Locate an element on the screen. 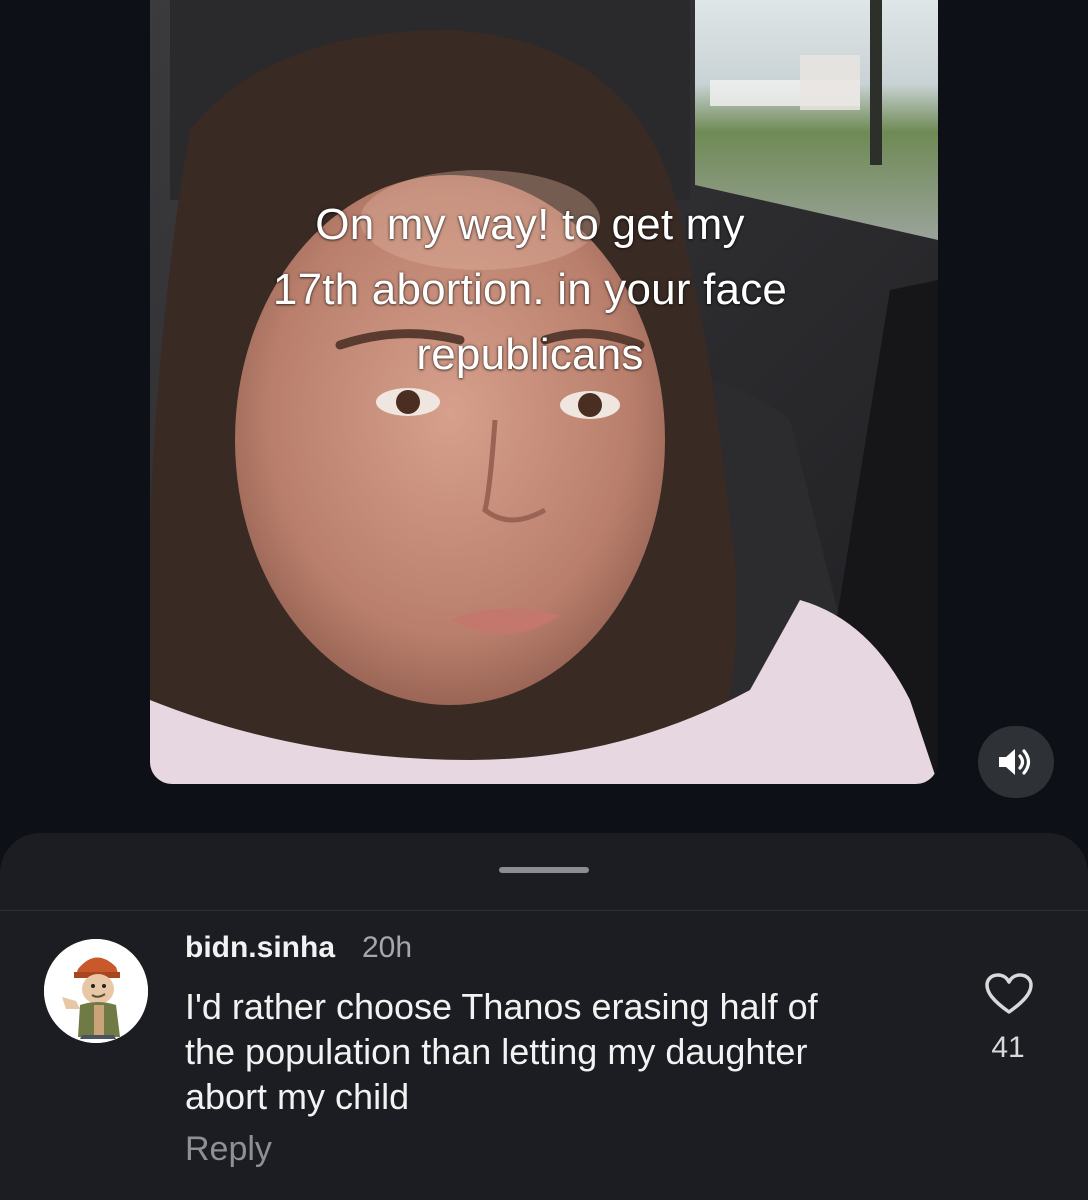 The height and width of the screenshot is (1200, 1088). cartoon-avatar-icon is located at coordinates (96, 991).